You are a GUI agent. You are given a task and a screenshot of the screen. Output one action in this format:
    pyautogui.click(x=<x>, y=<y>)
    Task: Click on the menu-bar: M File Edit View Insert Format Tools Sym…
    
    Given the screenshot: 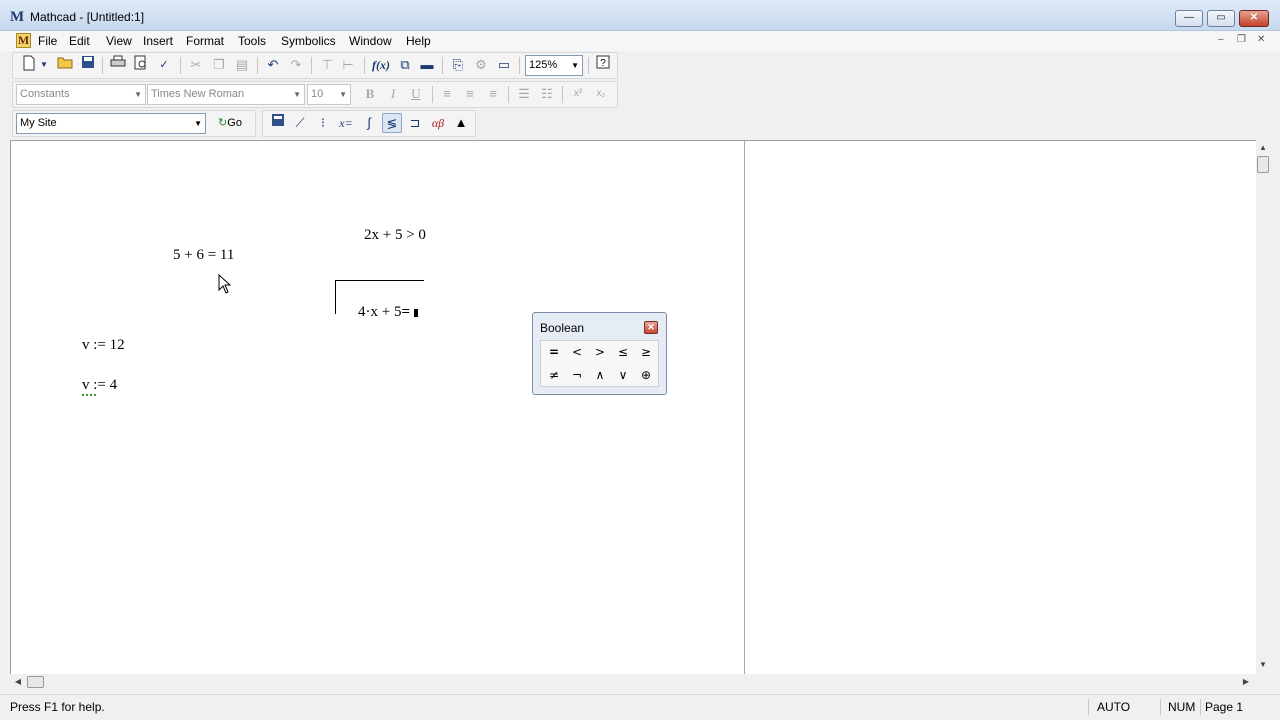 What is the action you would take?
    pyautogui.click(x=640, y=41)
    